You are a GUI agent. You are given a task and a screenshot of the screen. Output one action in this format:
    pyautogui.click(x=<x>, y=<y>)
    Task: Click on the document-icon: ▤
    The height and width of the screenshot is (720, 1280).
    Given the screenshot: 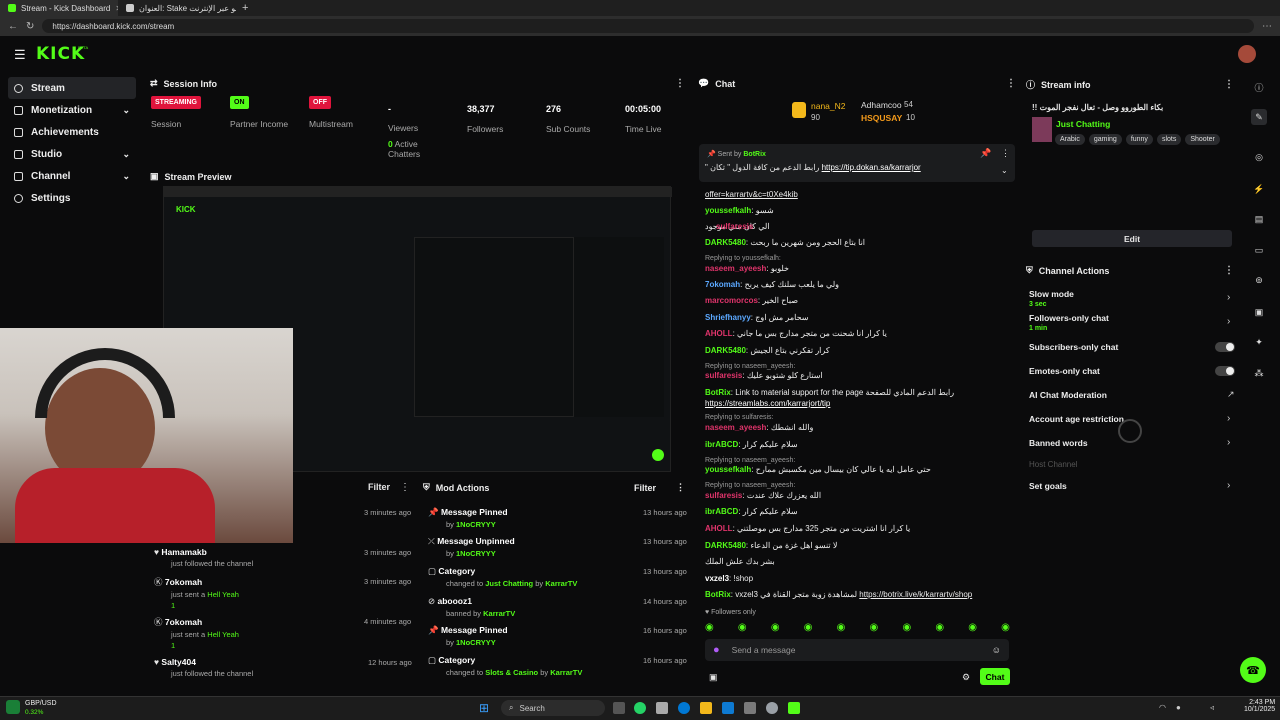 What is the action you would take?
    pyautogui.click(x=1259, y=219)
    